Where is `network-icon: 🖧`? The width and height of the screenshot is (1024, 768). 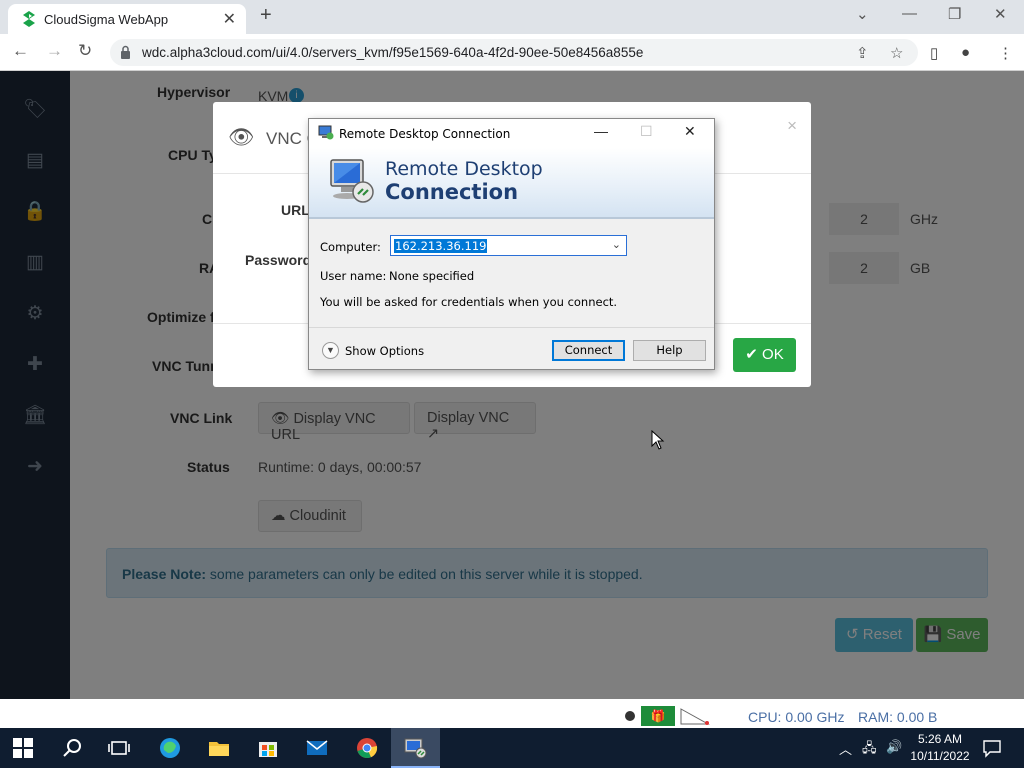 network-icon: 🖧 is located at coordinates (869, 750).